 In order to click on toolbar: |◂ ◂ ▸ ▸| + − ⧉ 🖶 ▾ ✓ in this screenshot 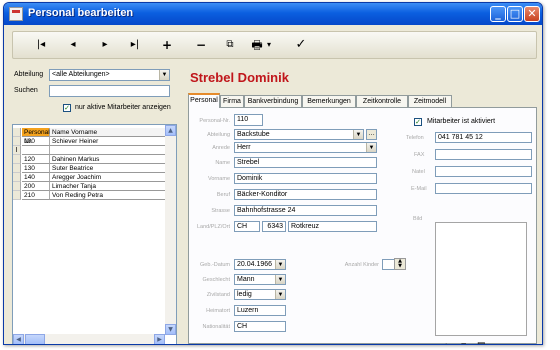, I will do `click(274, 45)`.